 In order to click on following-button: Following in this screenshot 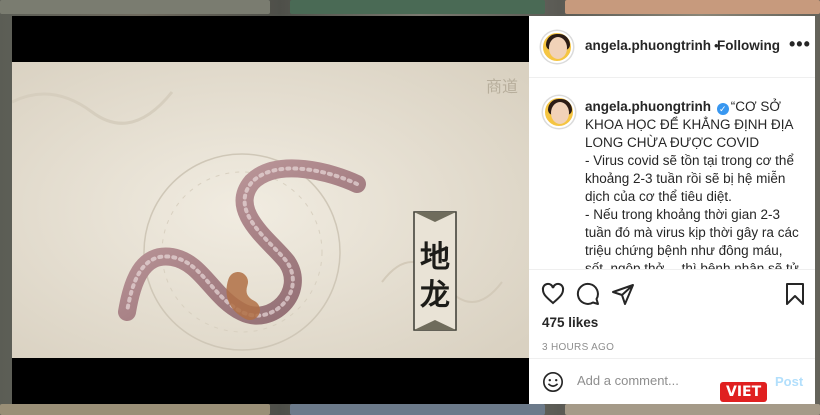, I will do `click(748, 45)`.